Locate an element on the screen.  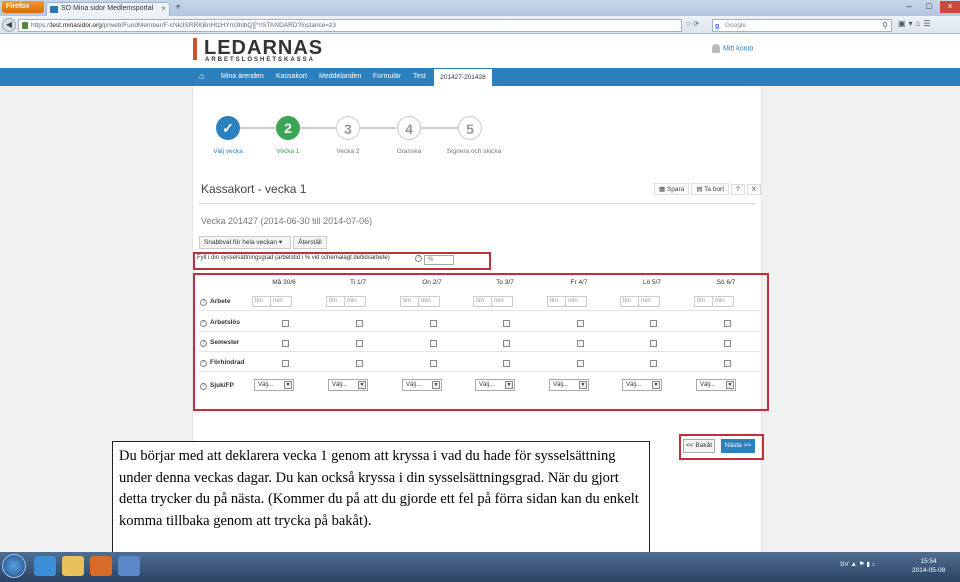
next-button: Nästa >> is located at coordinates (738, 446).